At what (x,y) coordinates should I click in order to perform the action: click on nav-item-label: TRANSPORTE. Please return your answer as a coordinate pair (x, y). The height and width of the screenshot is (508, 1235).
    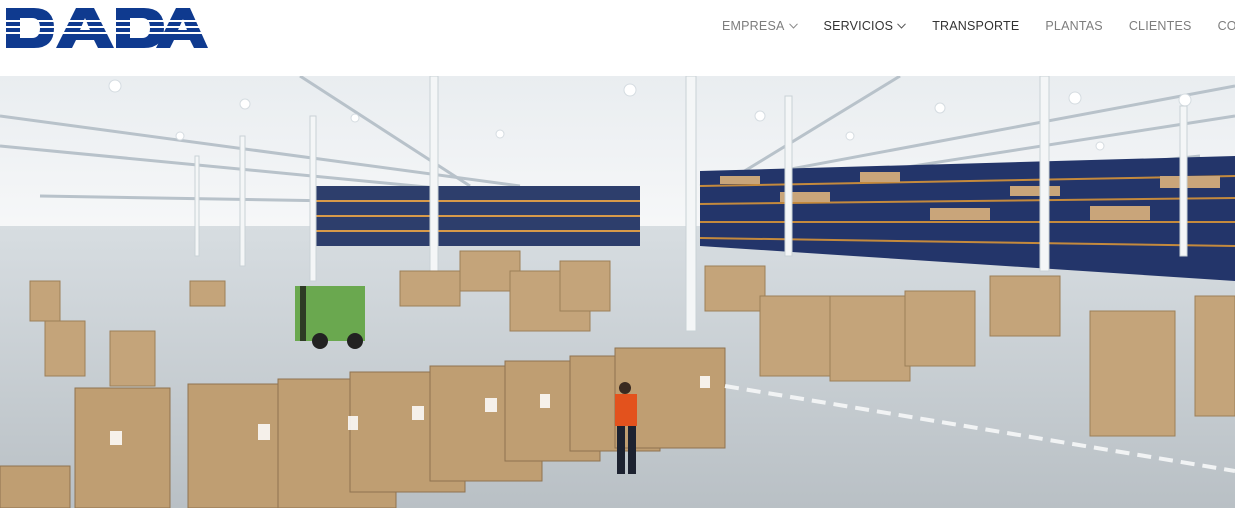
    Looking at the image, I should click on (976, 26).